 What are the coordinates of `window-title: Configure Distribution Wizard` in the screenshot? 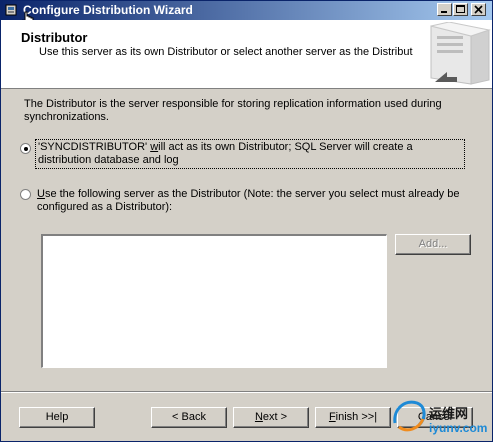 It's located at (108, 10).